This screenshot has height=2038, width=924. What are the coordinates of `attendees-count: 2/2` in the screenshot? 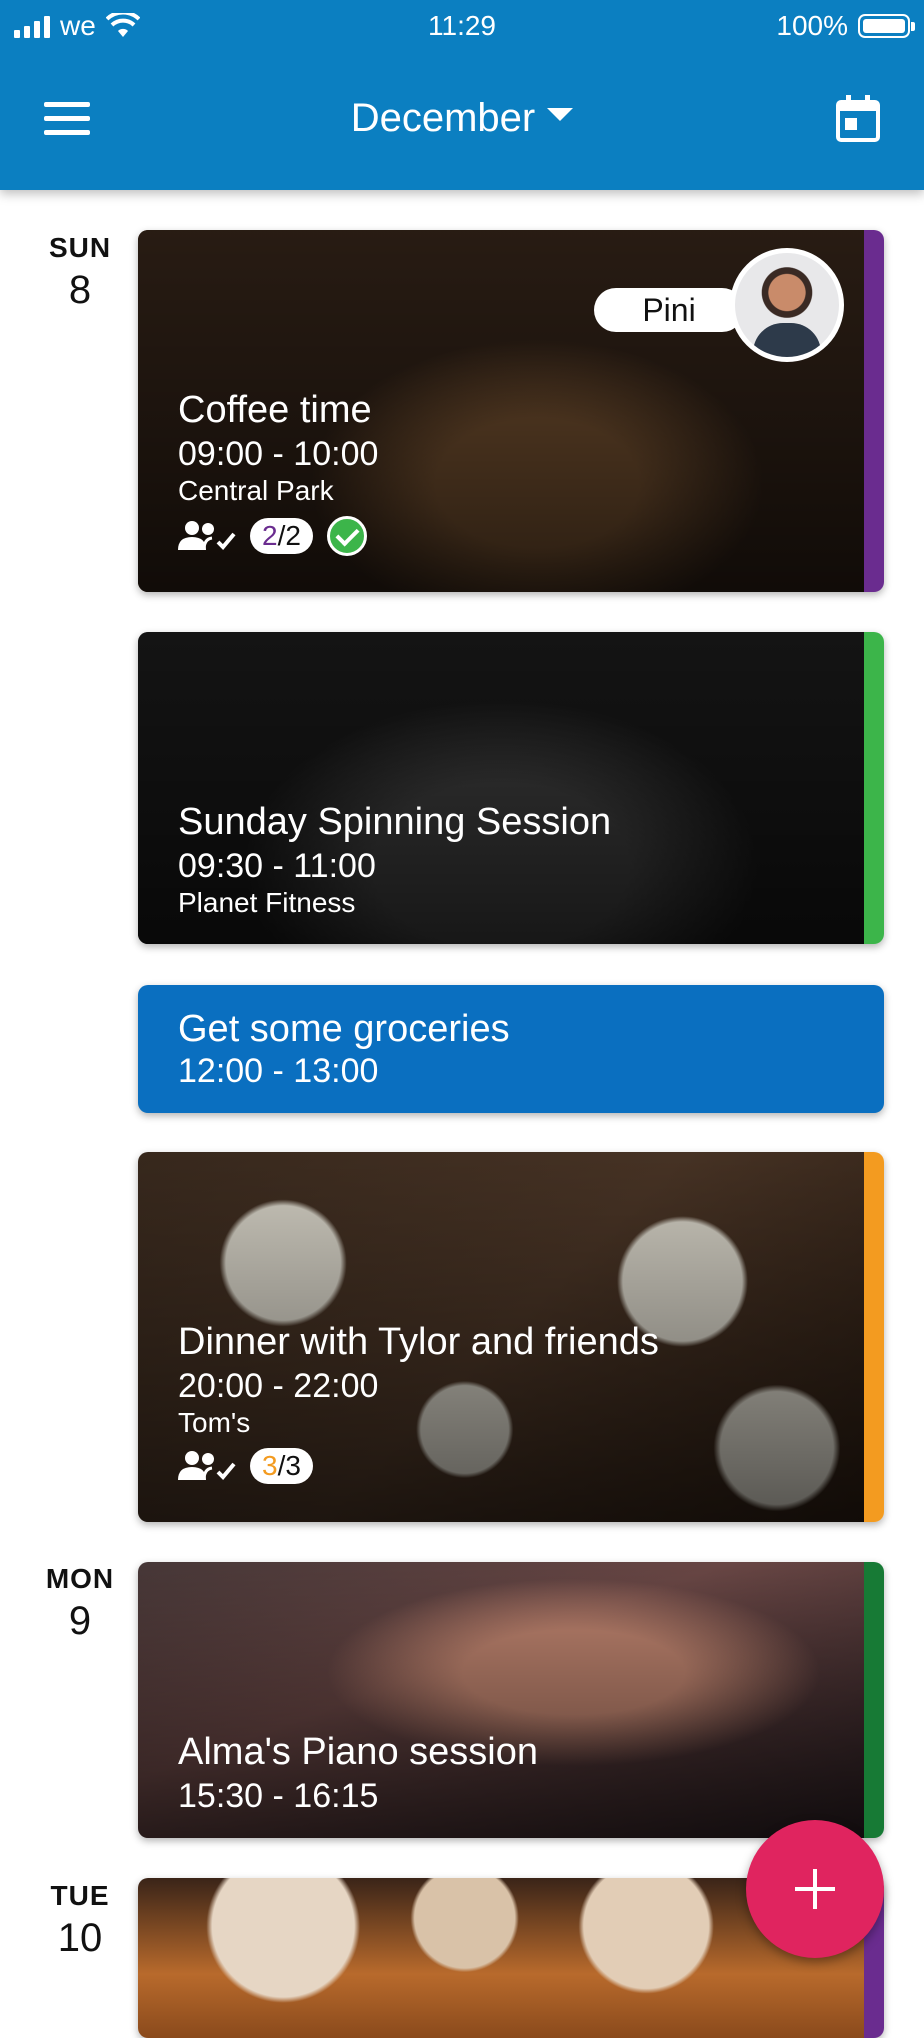 It's located at (281, 536).